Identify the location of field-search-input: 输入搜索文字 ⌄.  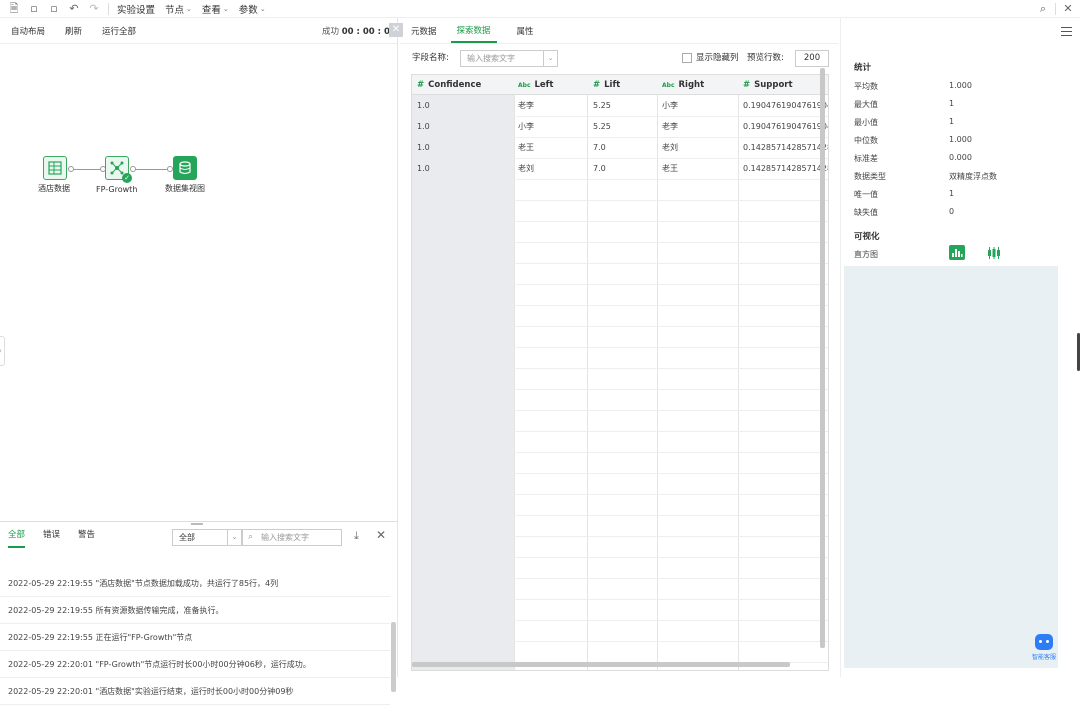
(509, 58).